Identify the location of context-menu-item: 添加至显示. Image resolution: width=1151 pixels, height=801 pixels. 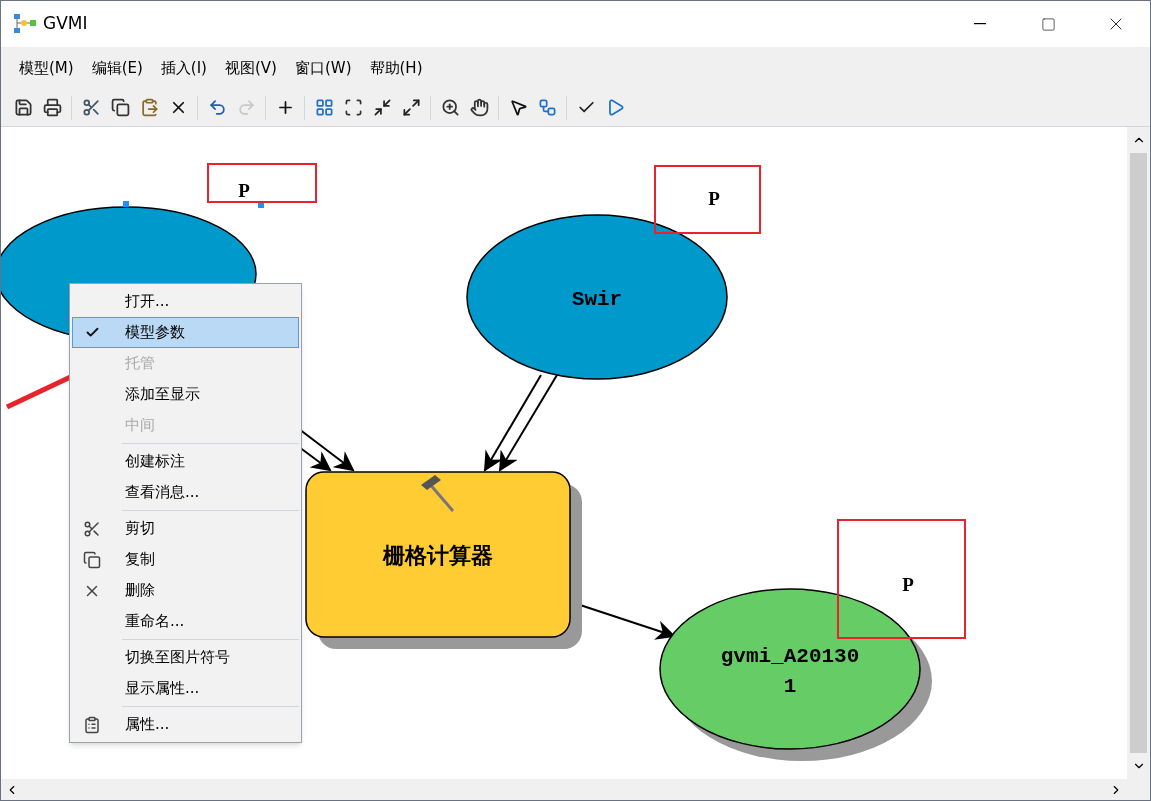
(185, 394).